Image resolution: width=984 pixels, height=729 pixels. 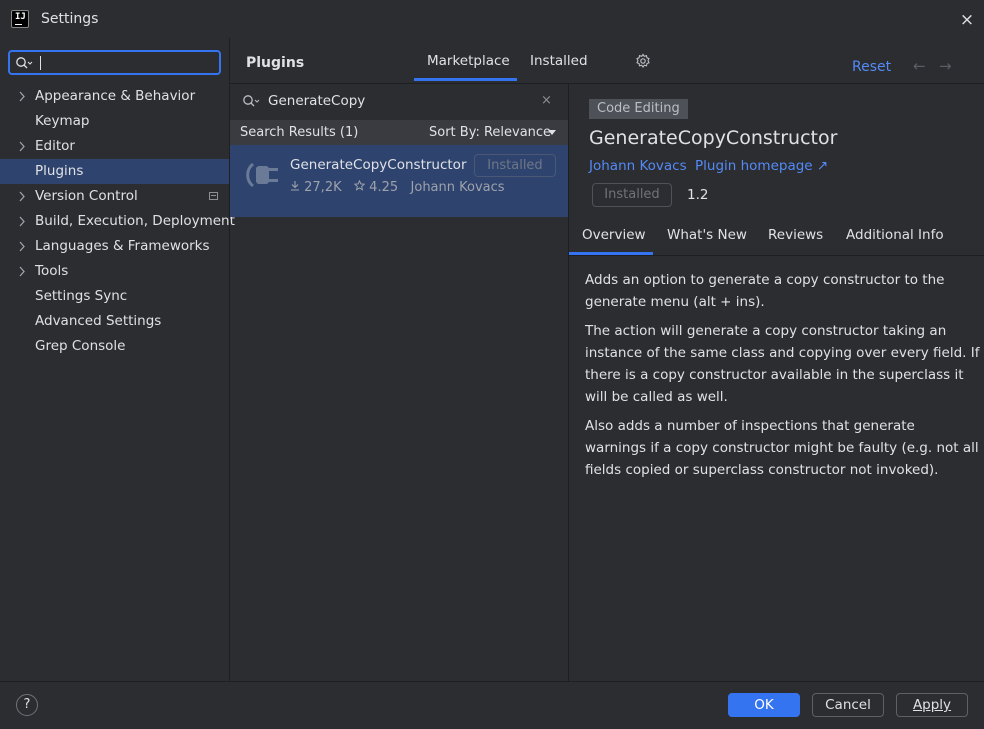 What do you see at coordinates (967, 20) in the screenshot?
I see `close-window-icon: ×` at bounding box center [967, 20].